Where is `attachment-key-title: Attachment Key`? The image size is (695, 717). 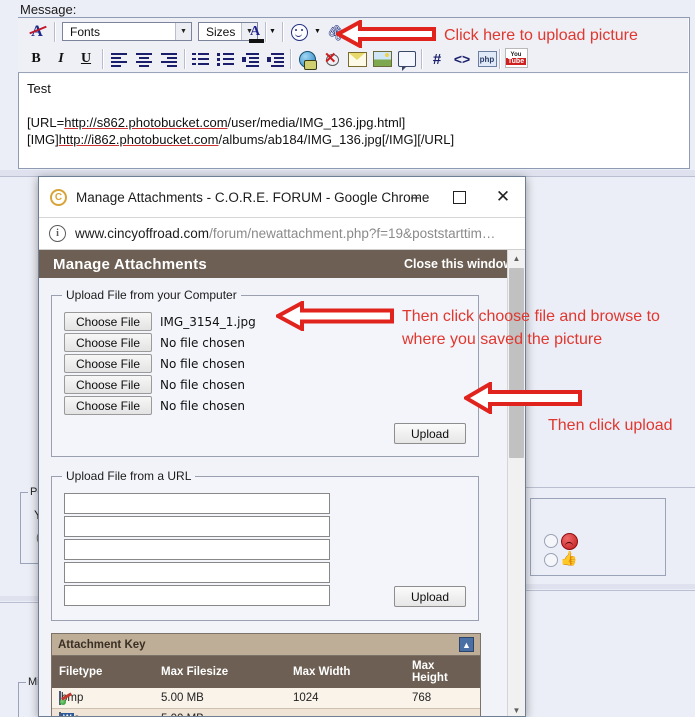
attachment-key-title: Attachment Key is located at coordinates (102, 644).